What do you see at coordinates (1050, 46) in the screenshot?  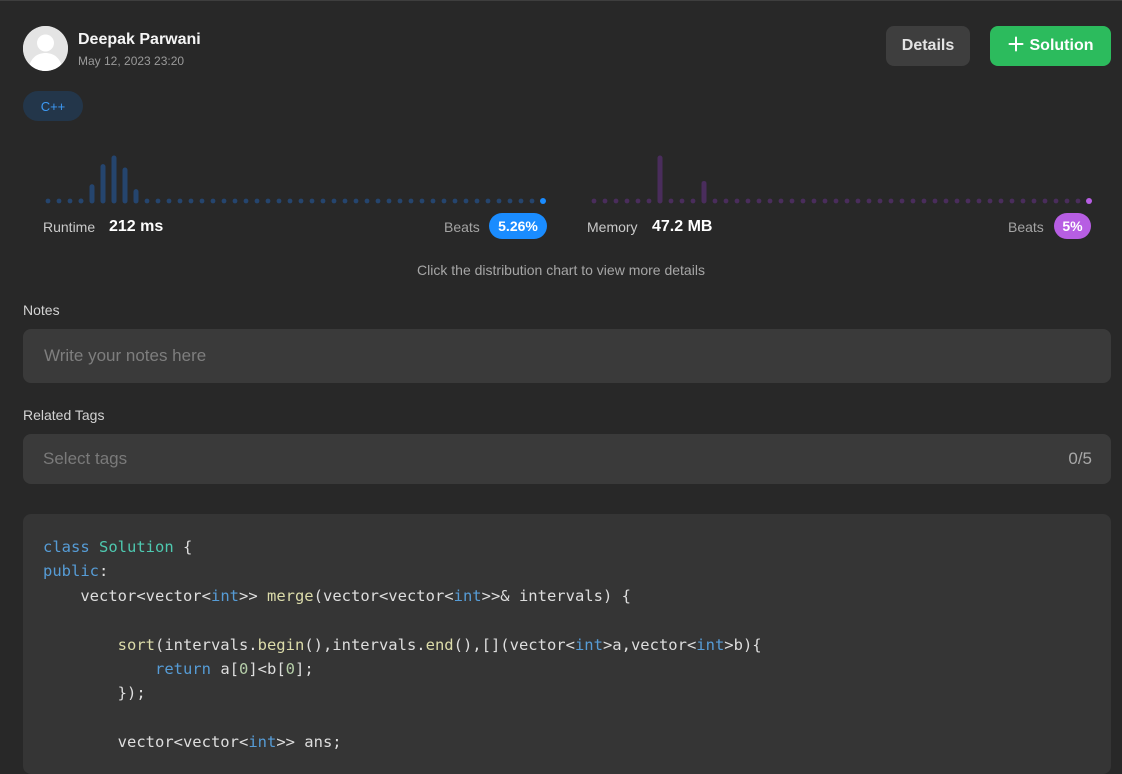 I see `solution-button: Solution` at bounding box center [1050, 46].